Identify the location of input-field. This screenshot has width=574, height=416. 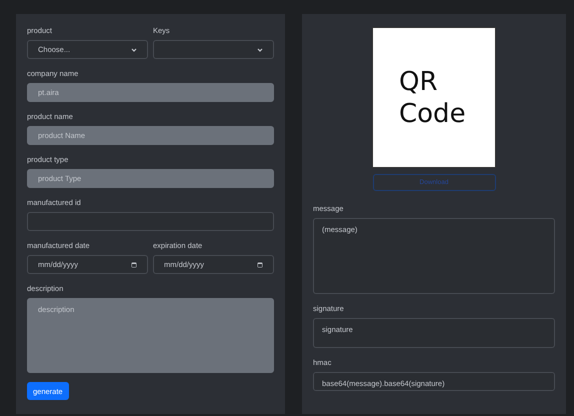
(150, 221).